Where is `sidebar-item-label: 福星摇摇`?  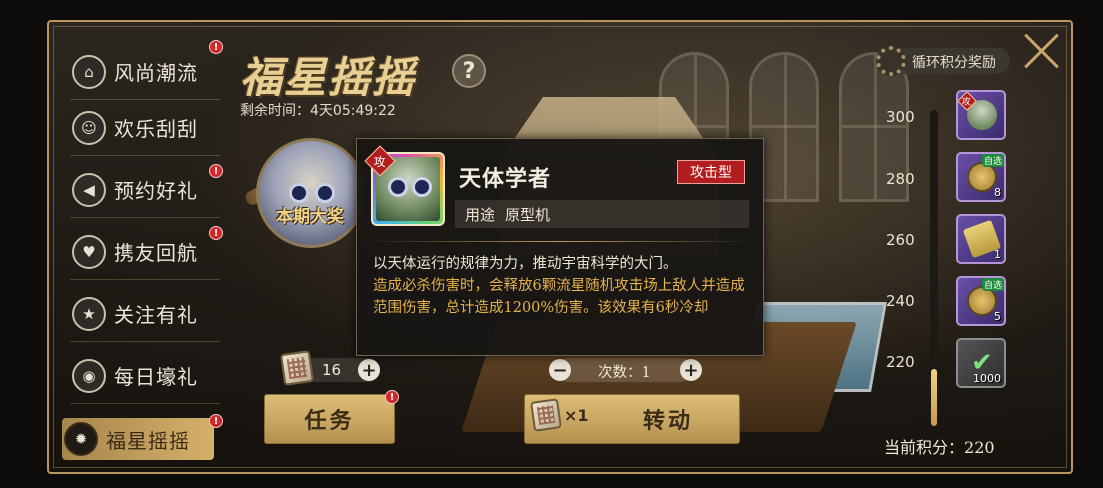 sidebar-item-label: 福星摇摇 is located at coordinates (148, 440).